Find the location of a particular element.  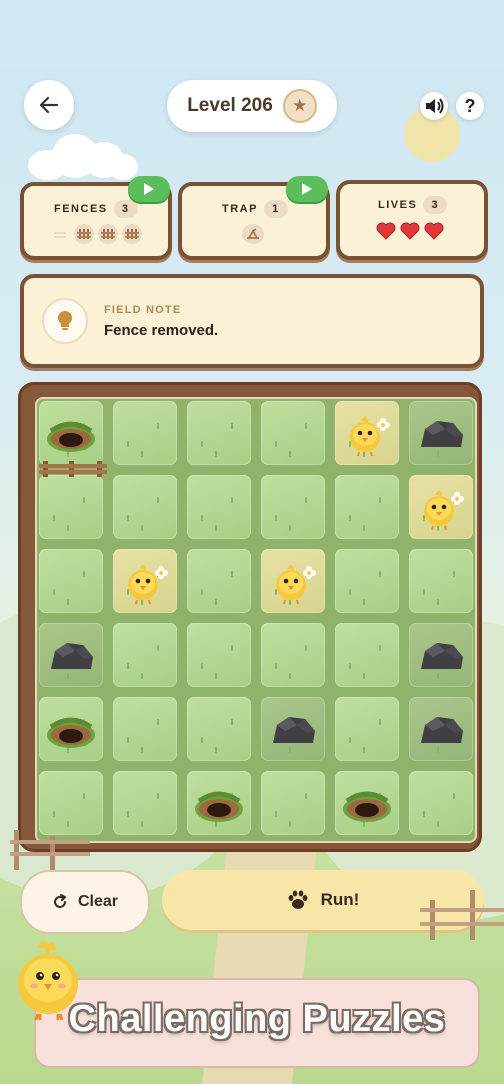

paw-icon is located at coordinates (298, 899).